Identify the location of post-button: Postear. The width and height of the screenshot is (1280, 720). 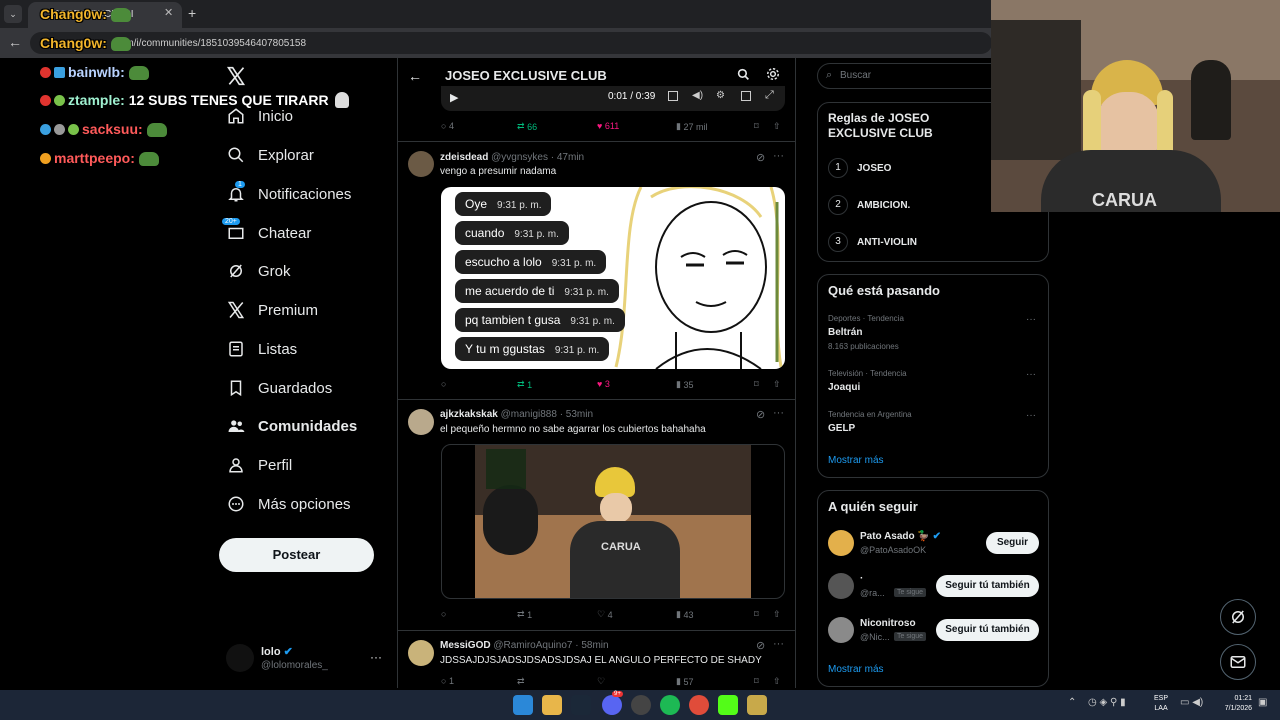
(296, 555).